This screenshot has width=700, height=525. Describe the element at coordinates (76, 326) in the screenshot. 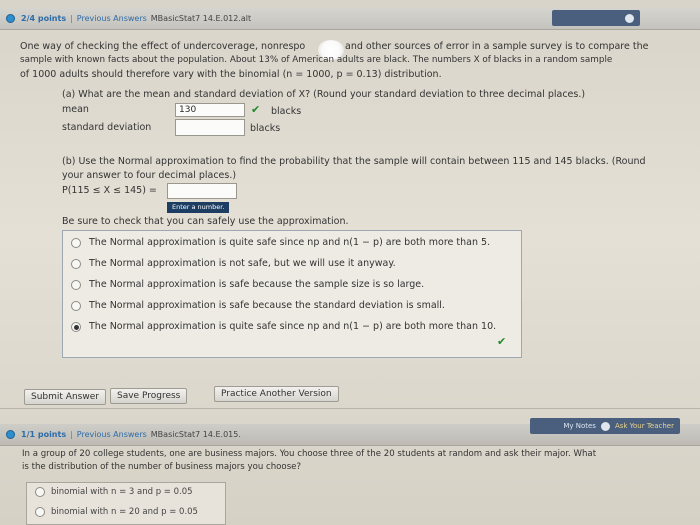

I see `radio-button-selected` at that location.